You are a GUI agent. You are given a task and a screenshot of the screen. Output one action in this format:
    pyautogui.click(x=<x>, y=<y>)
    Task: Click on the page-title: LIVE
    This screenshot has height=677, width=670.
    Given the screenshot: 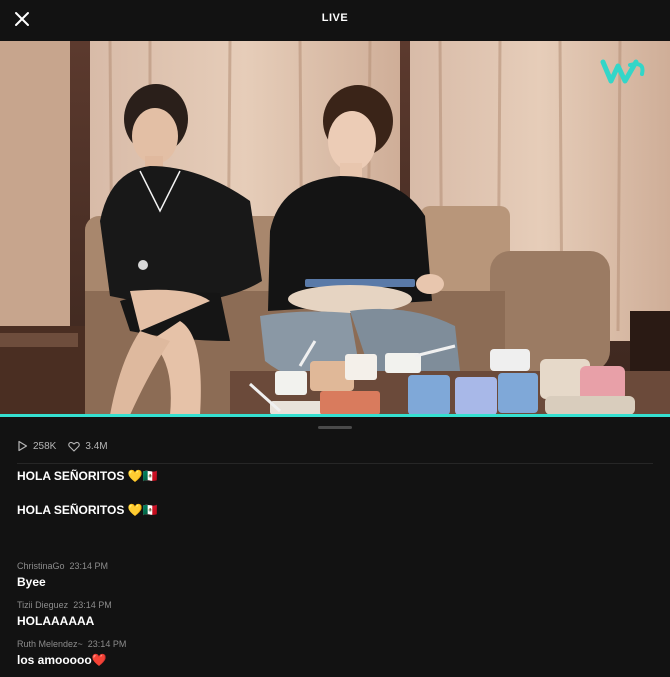 What is the action you would take?
    pyautogui.click(x=335, y=18)
    